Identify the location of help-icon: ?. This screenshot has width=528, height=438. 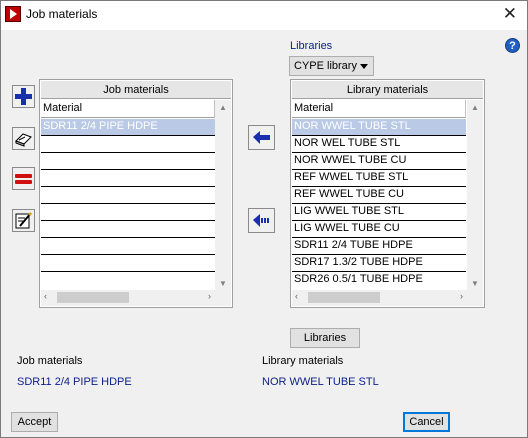
(512, 45).